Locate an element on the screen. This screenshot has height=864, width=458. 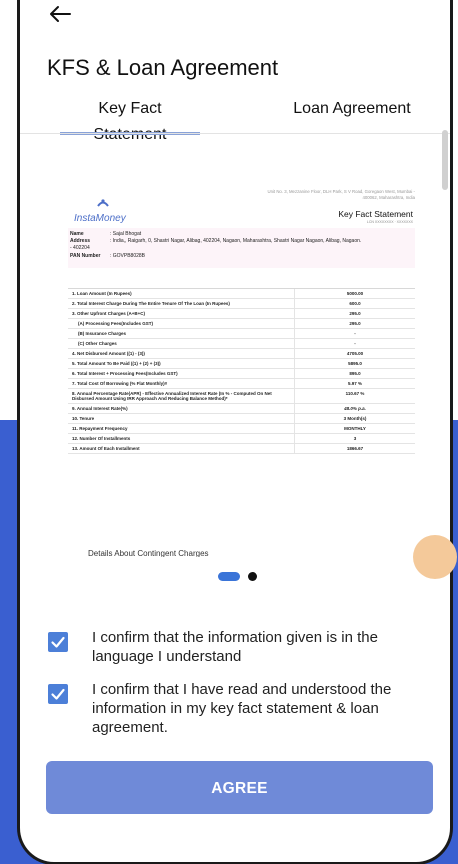
document-heading: Key Fact Statement is located at coordinates (375, 214).